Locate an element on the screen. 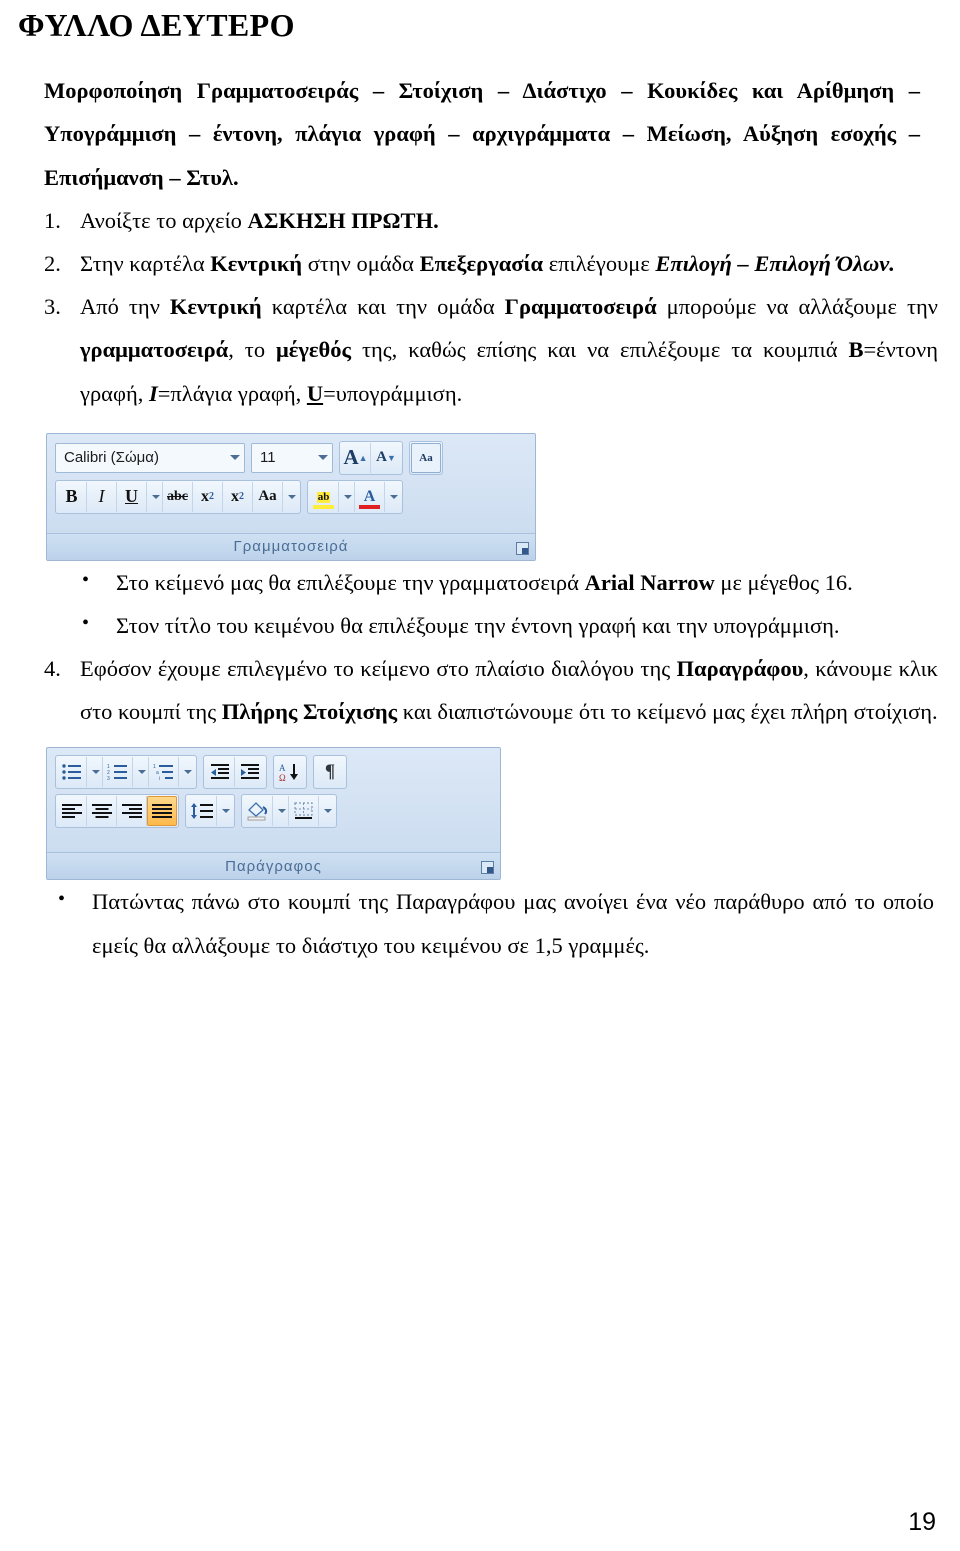 The image size is (960, 1551). line-spacing-dropdown-icon is located at coordinates (225, 811).